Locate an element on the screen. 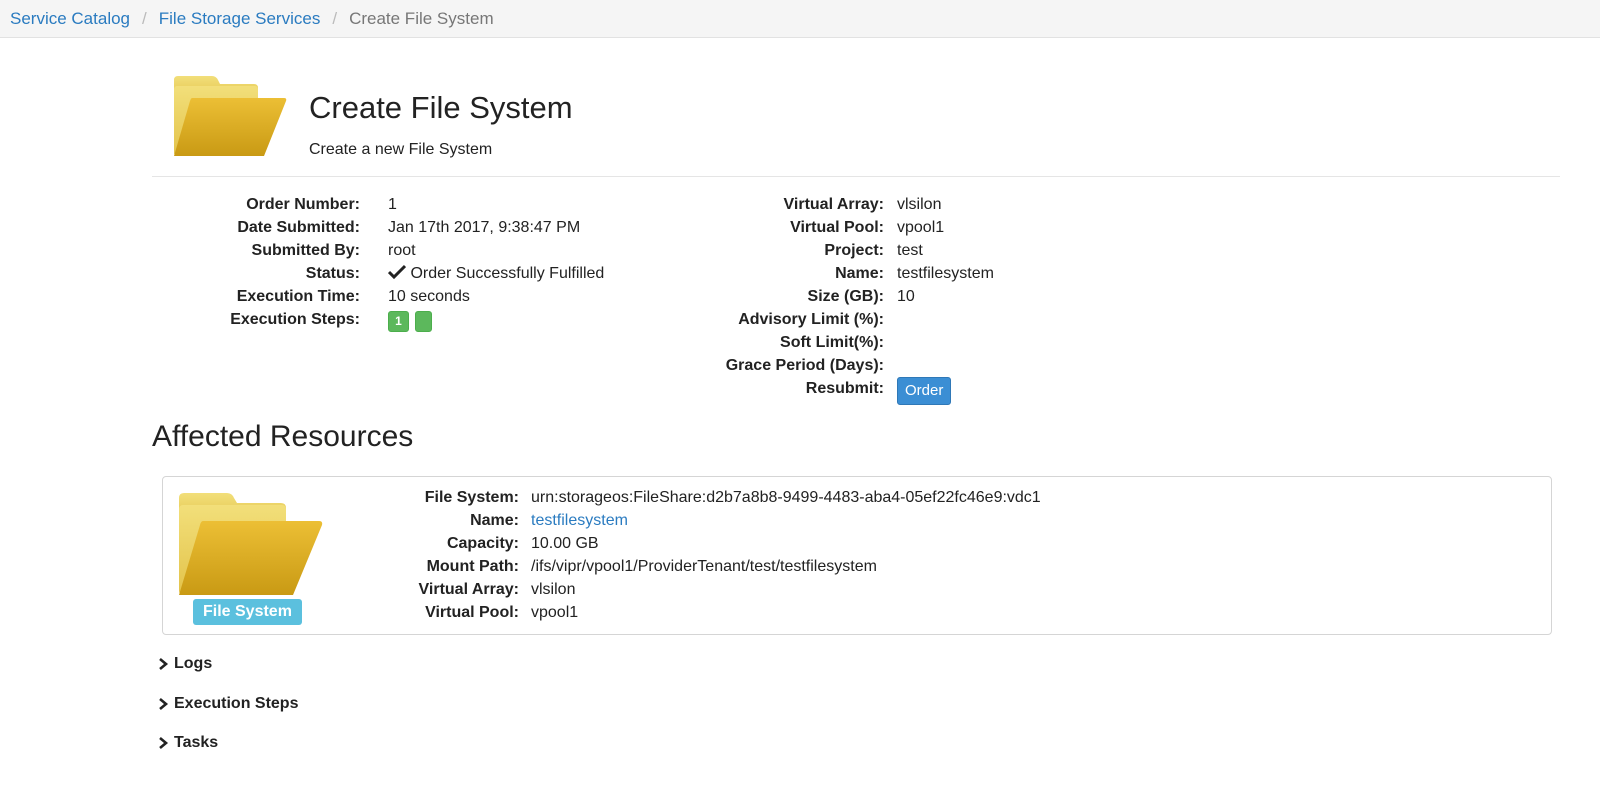 The width and height of the screenshot is (1600, 786). execution-steps-toggle: Execution Steps is located at coordinates (227, 704).